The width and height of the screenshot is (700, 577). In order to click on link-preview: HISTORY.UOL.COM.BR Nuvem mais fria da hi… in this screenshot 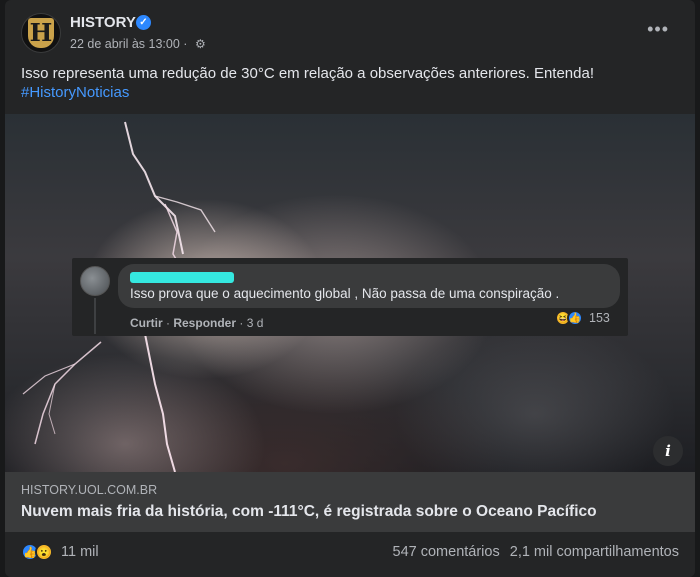, I will do `click(350, 502)`.